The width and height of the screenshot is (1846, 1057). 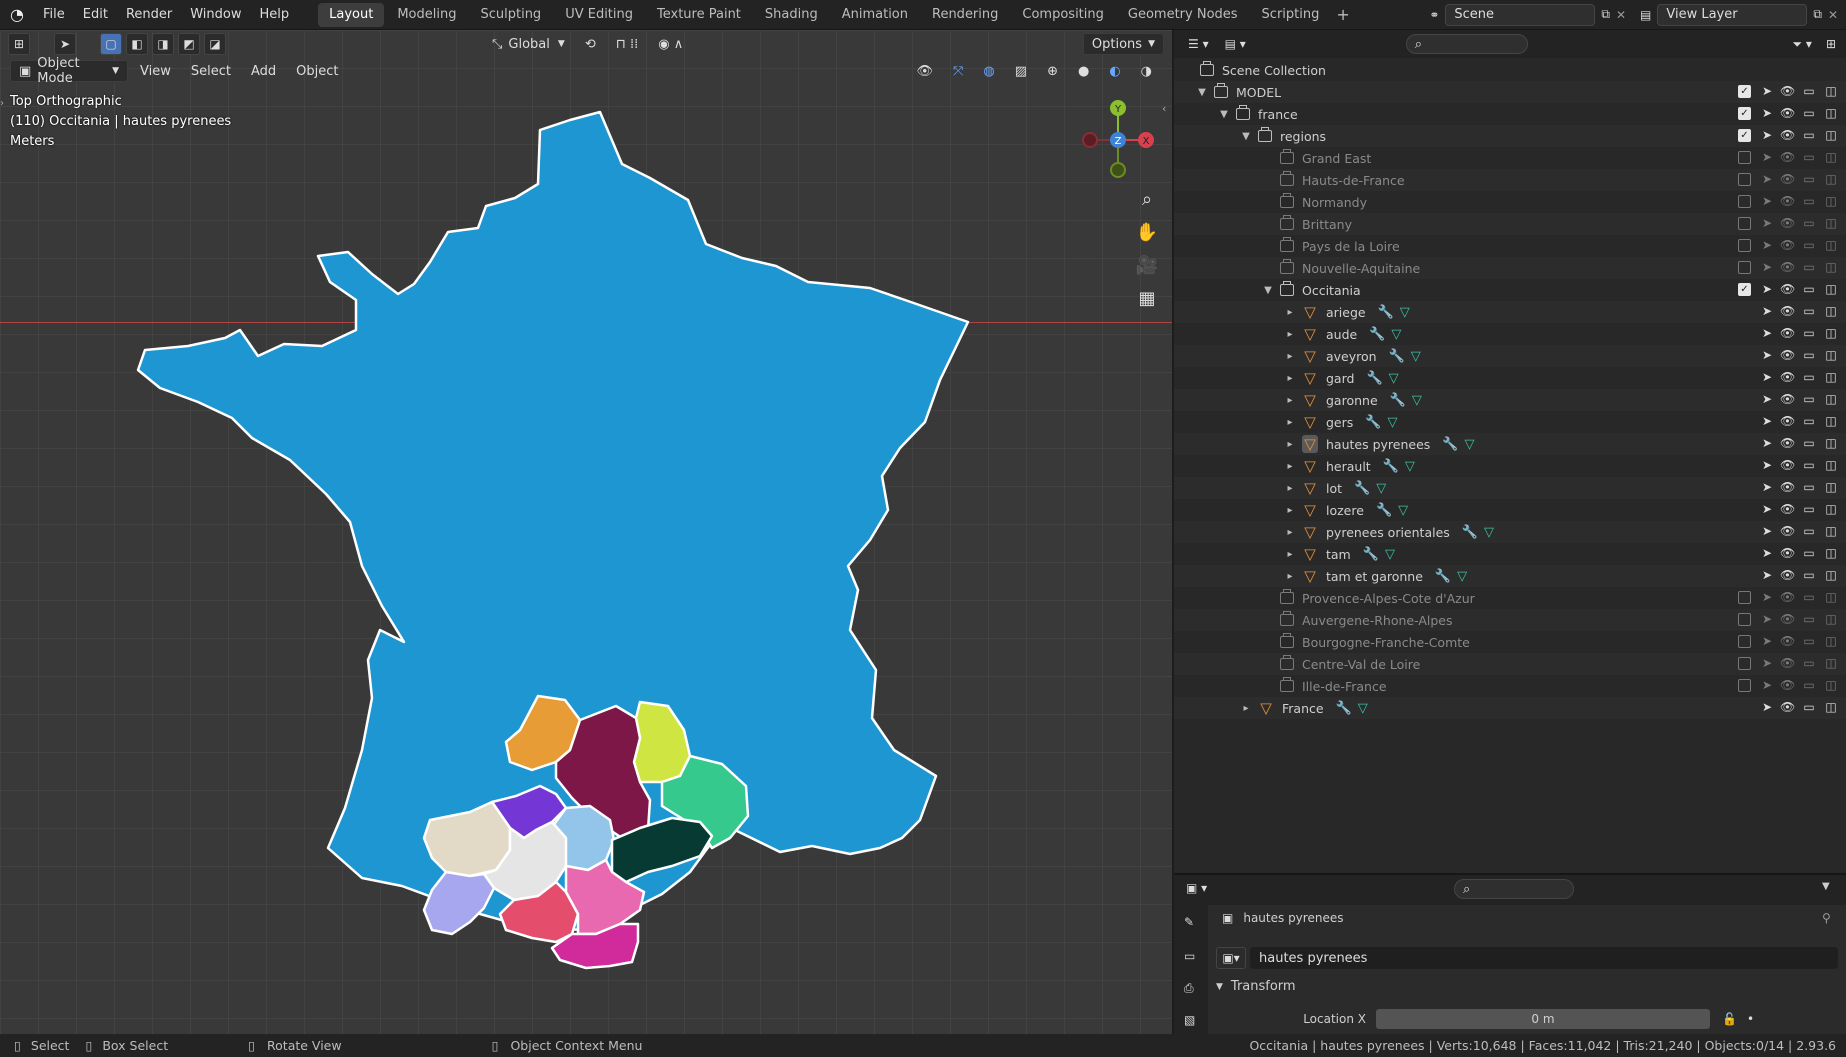 I want to click on object-data-dropdown-icon: ▣▾, so click(x=1231, y=958).